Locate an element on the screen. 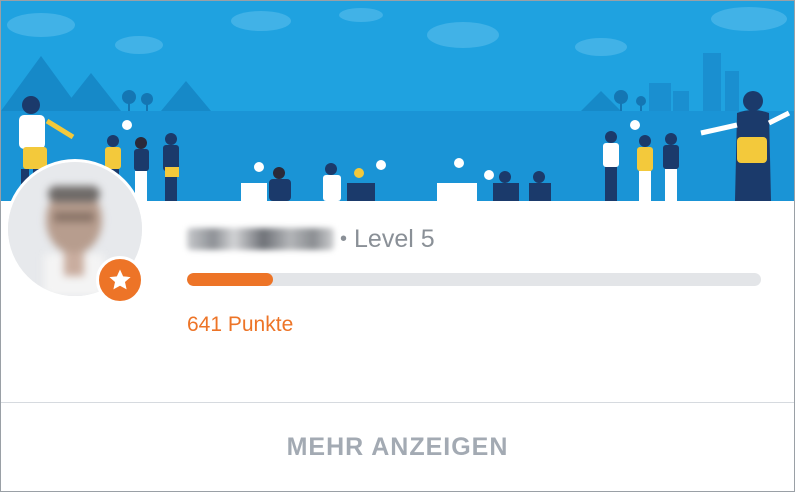 This screenshot has height=492, width=795. star-icon is located at coordinates (120, 279).